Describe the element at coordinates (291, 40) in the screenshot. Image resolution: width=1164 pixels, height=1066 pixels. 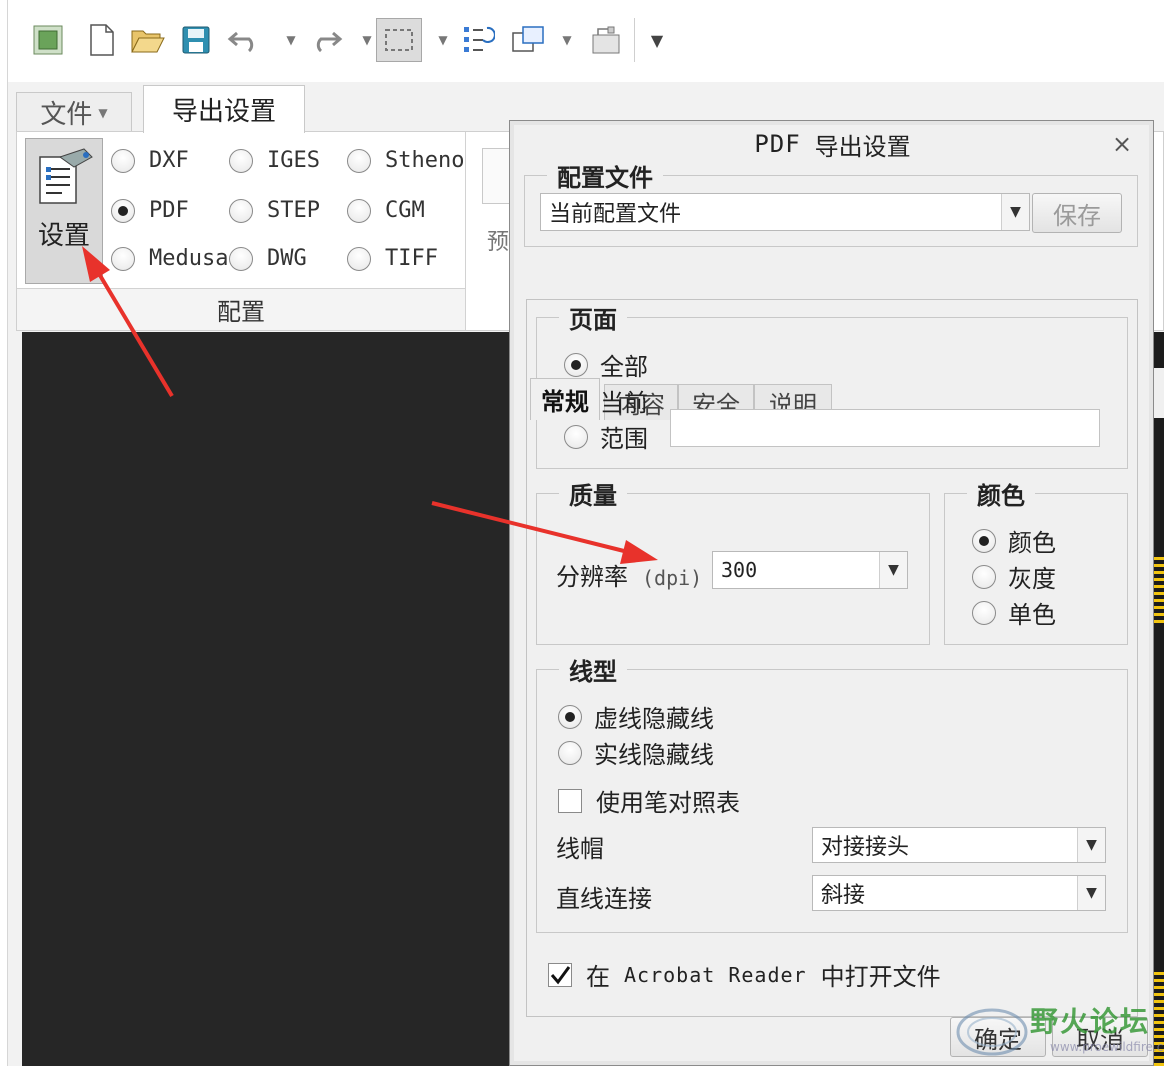
I see `undo-dropdown-icon: ▼` at that location.